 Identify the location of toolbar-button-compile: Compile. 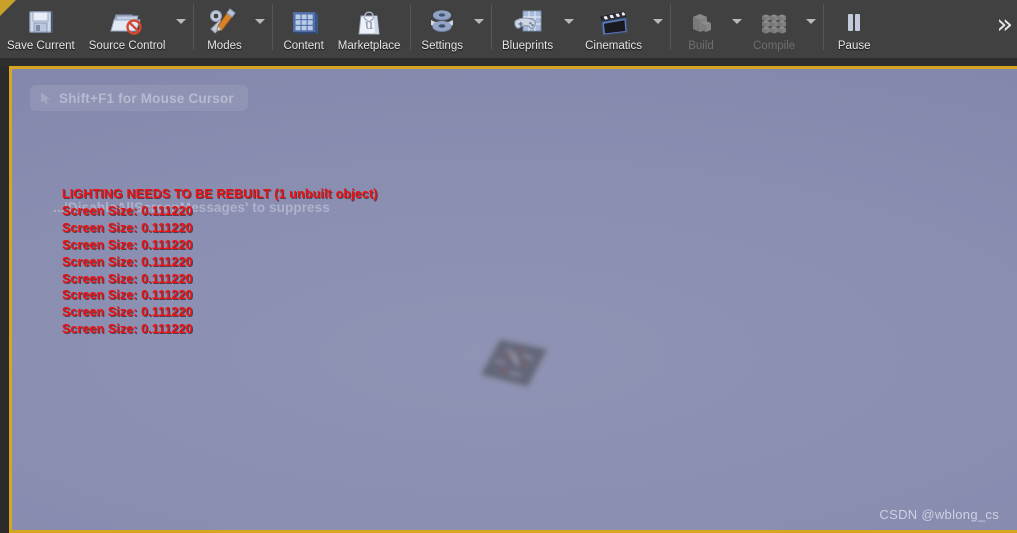
(774, 29).